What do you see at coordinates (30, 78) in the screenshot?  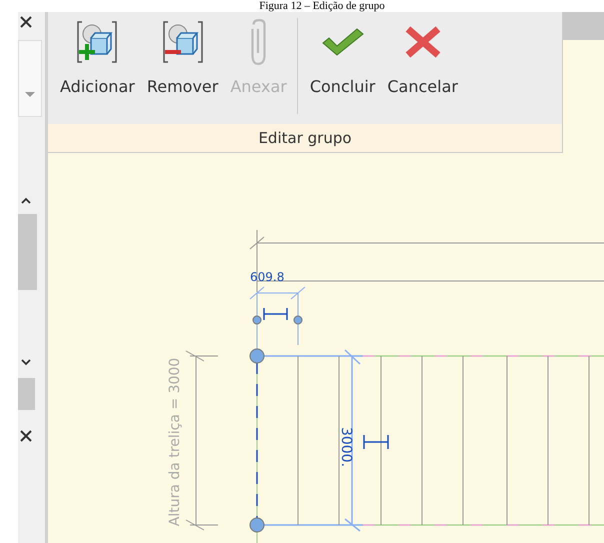 I see `dropdown-field` at bounding box center [30, 78].